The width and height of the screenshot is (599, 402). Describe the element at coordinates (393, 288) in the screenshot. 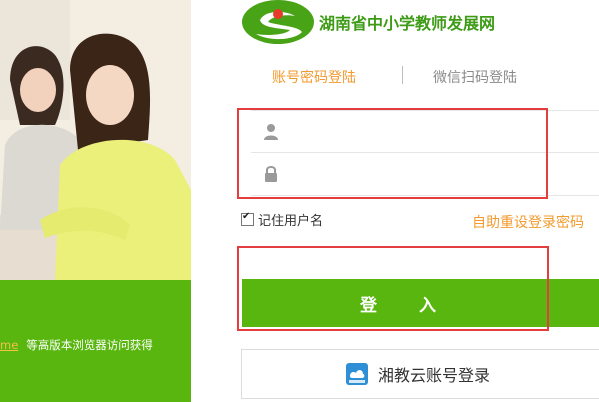

I see `login-highlight-box` at that location.